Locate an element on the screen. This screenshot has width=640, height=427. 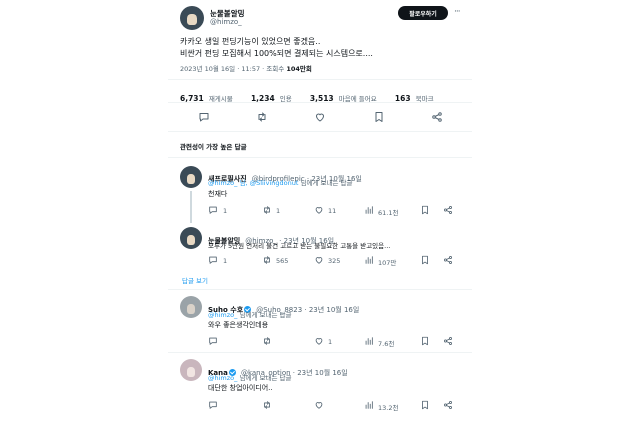
like-count: 11 is located at coordinates (332, 211).